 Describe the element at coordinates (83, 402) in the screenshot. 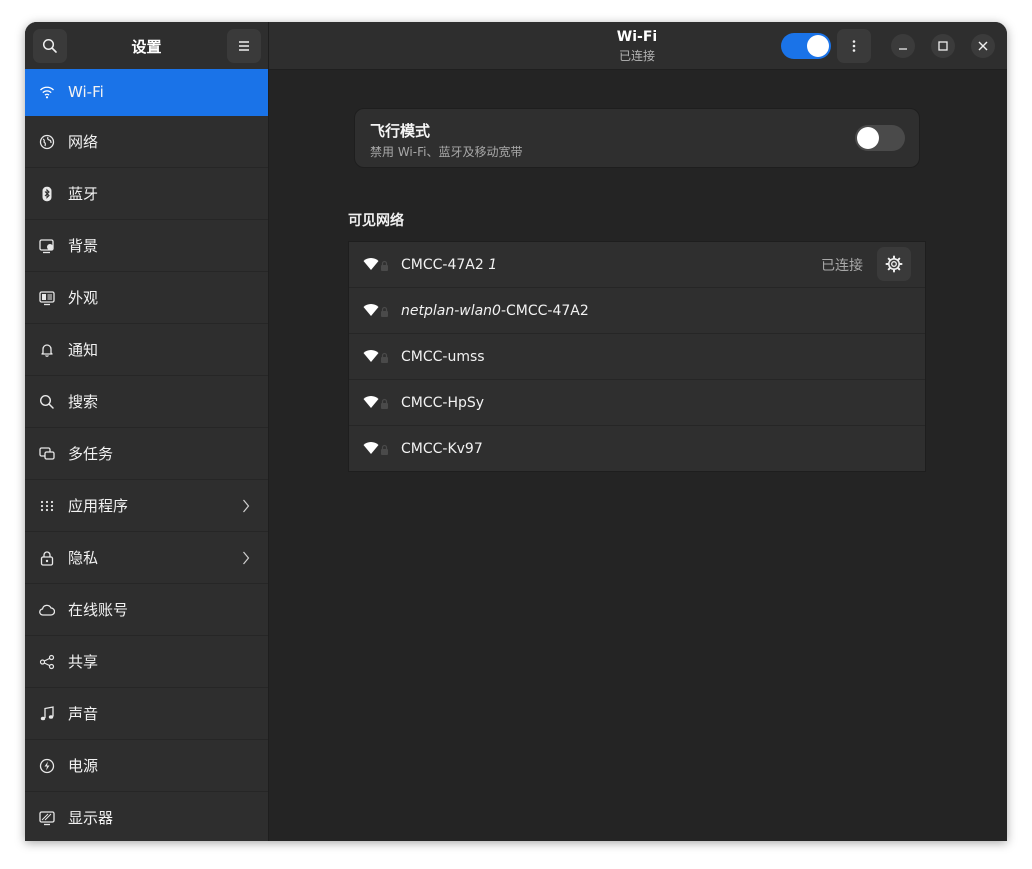

I see `sidebar-item-label: 搜索` at that location.